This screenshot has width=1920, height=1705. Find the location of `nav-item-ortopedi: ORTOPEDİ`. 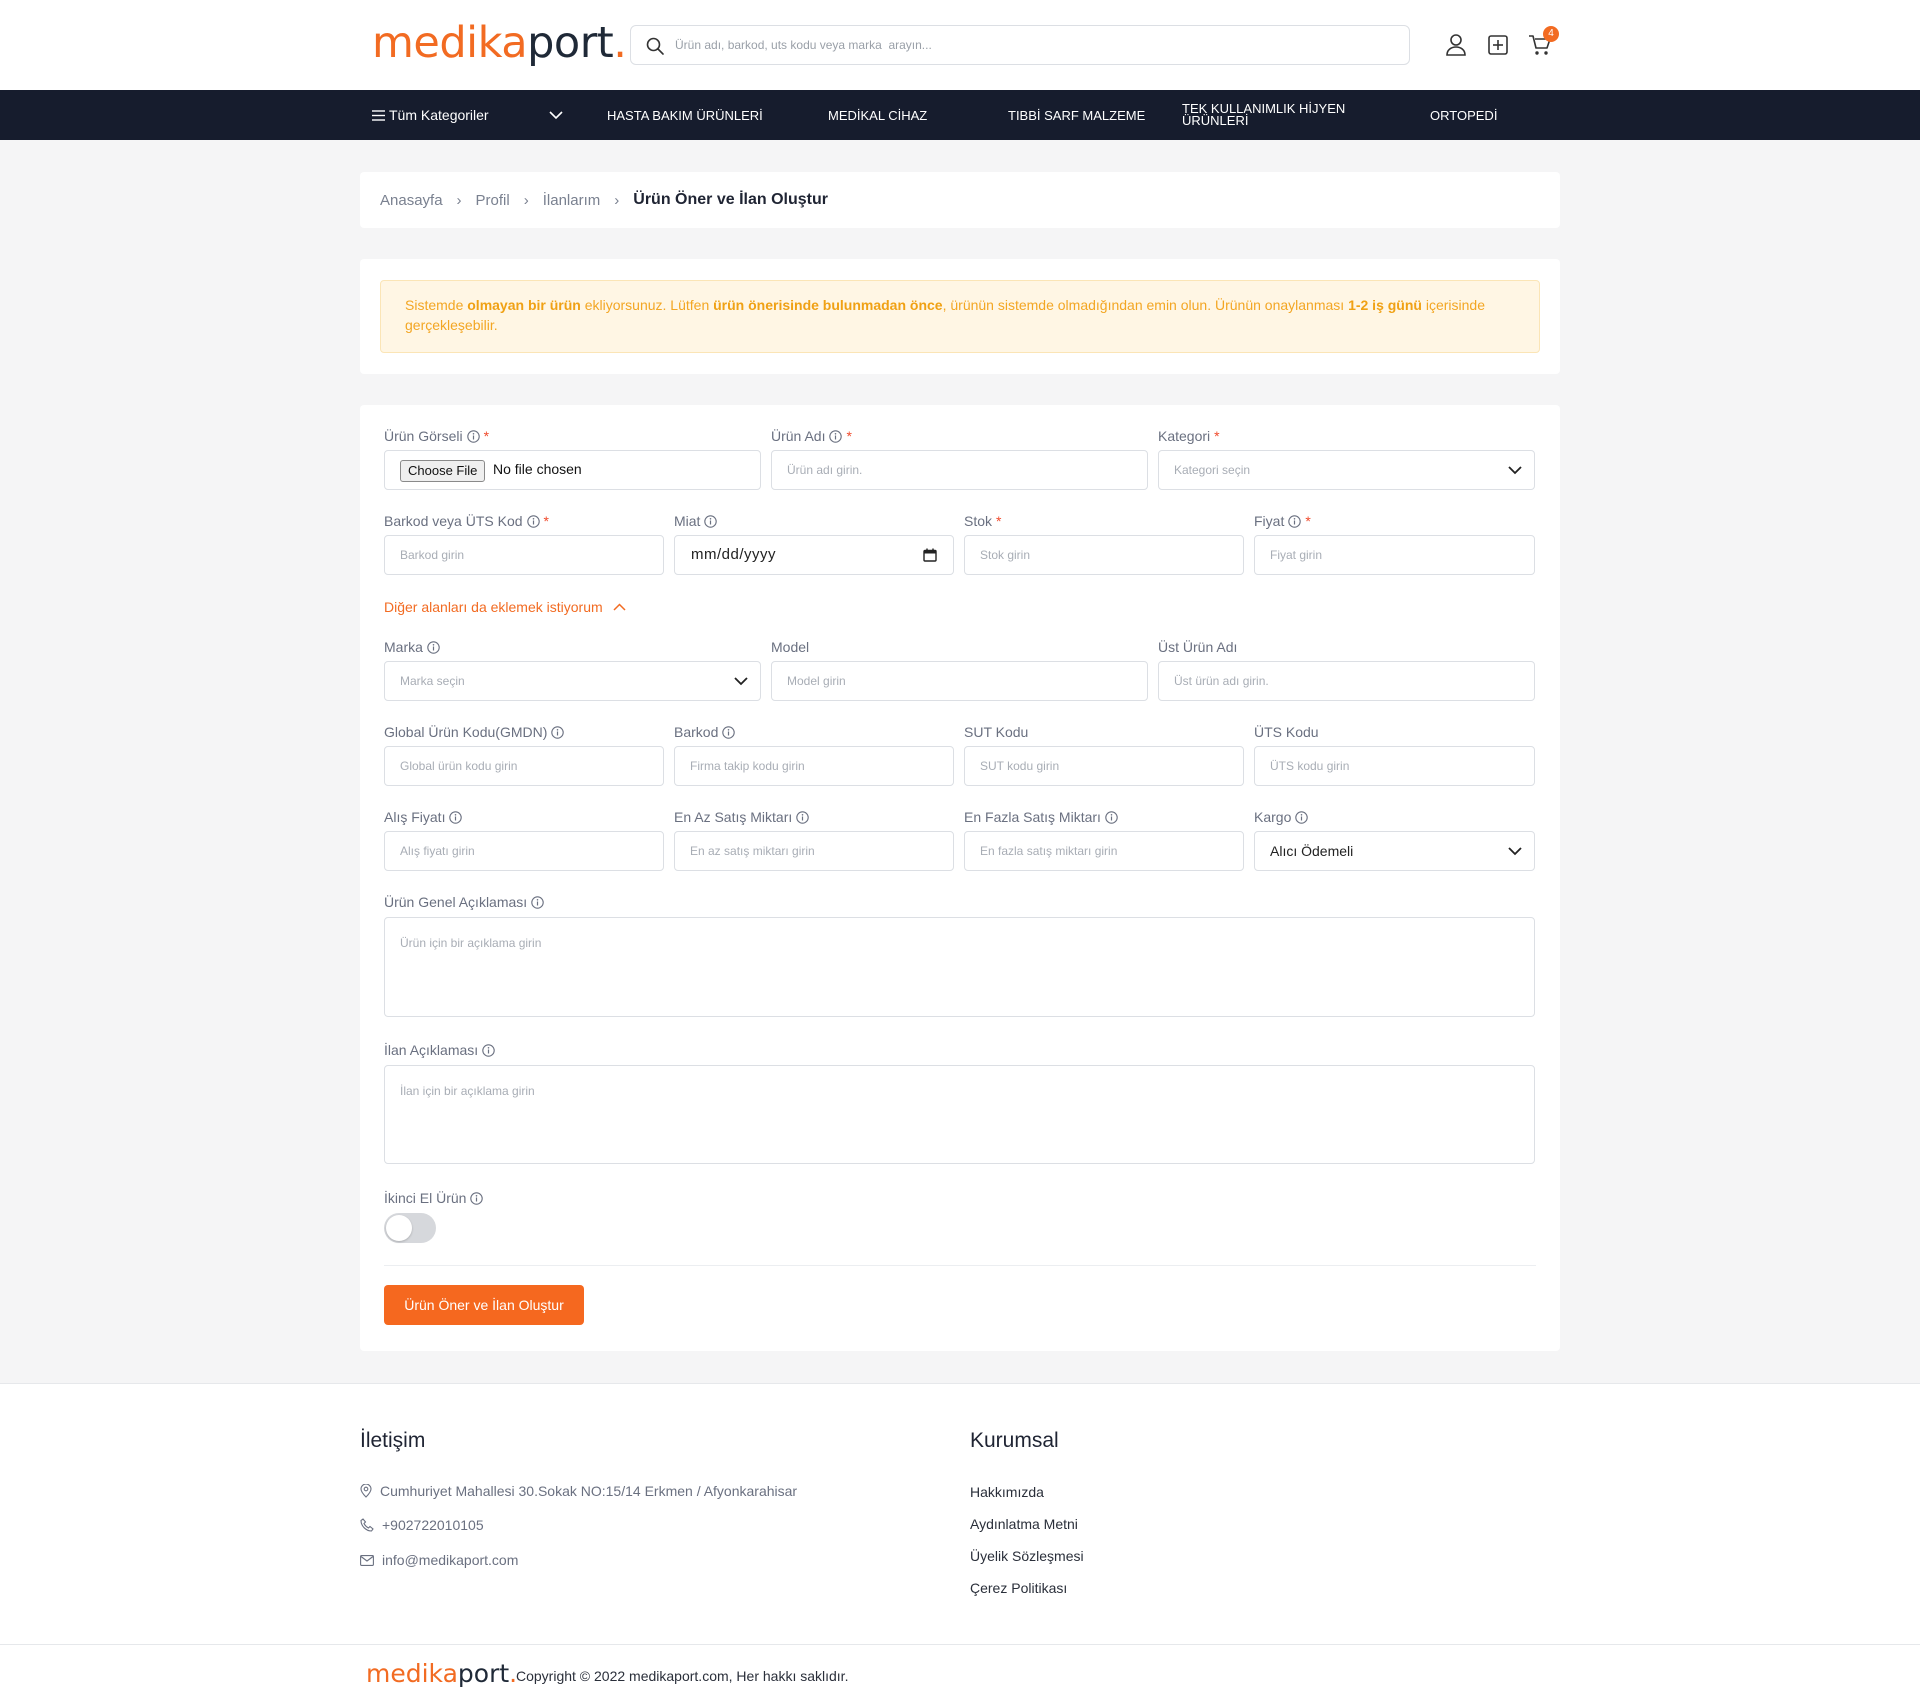

nav-item-ortopedi: ORTOPEDİ is located at coordinates (1463, 115).